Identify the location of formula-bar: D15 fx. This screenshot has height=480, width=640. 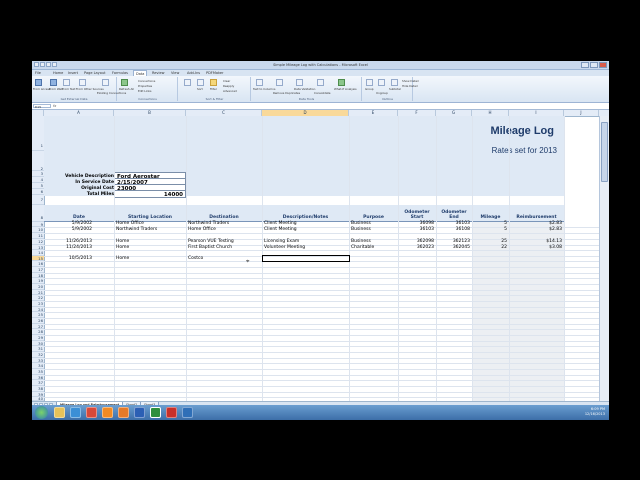
(320, 106).